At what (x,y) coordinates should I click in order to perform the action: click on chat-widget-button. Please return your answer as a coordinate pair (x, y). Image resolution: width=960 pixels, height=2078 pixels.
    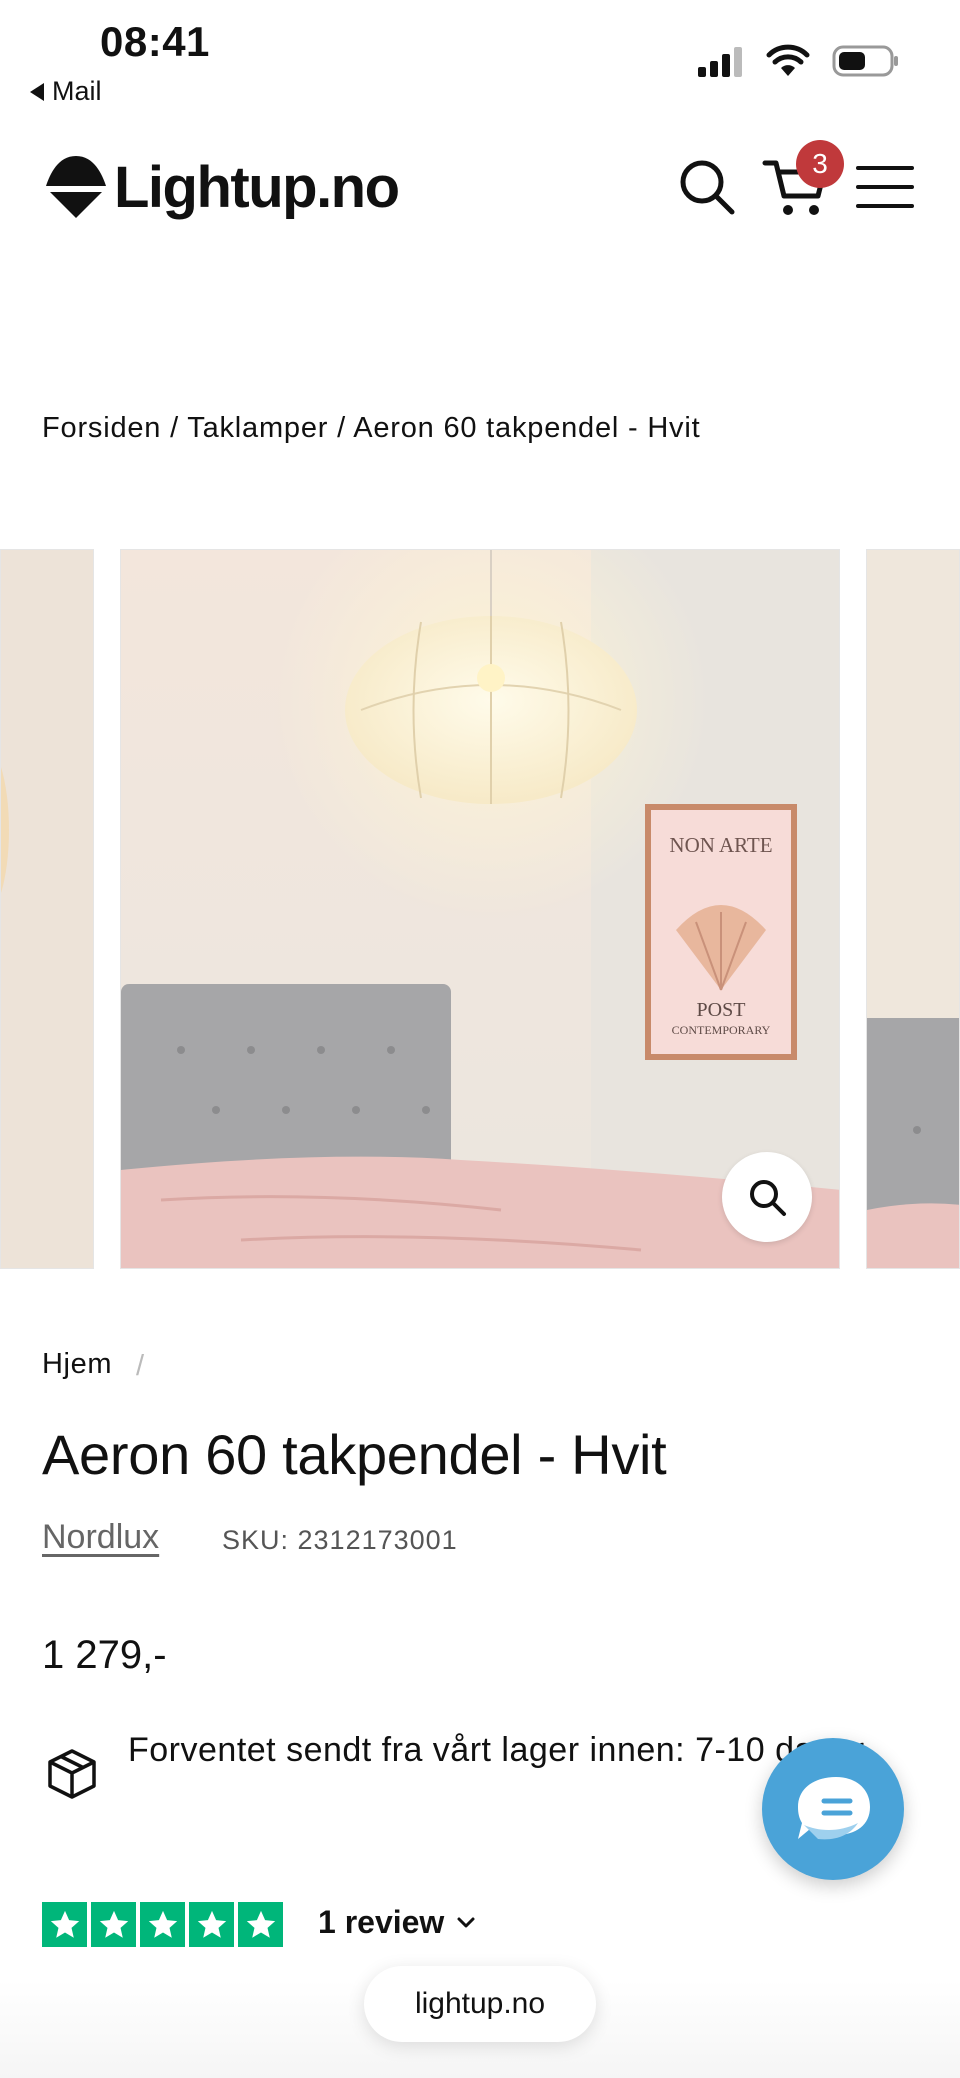
    Looking at the image, I should click on (833, 1809).